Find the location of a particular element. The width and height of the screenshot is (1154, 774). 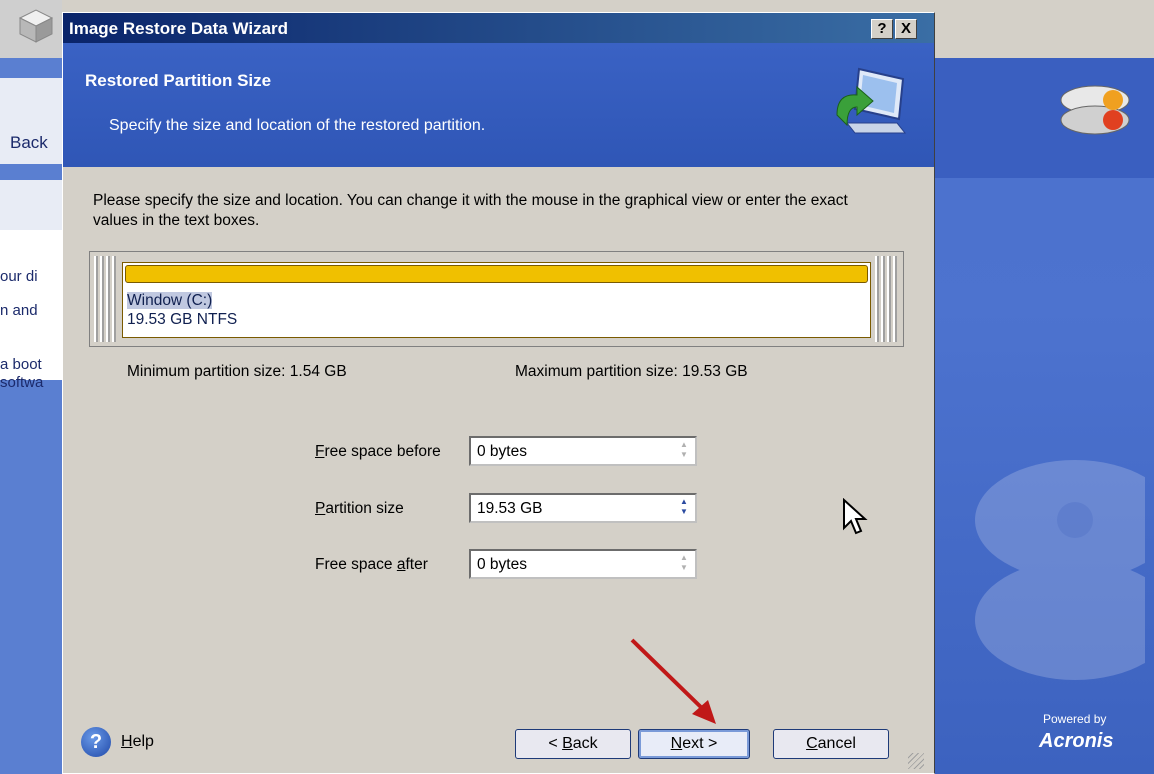

help-label: Help is located at coordinates (137, 741).